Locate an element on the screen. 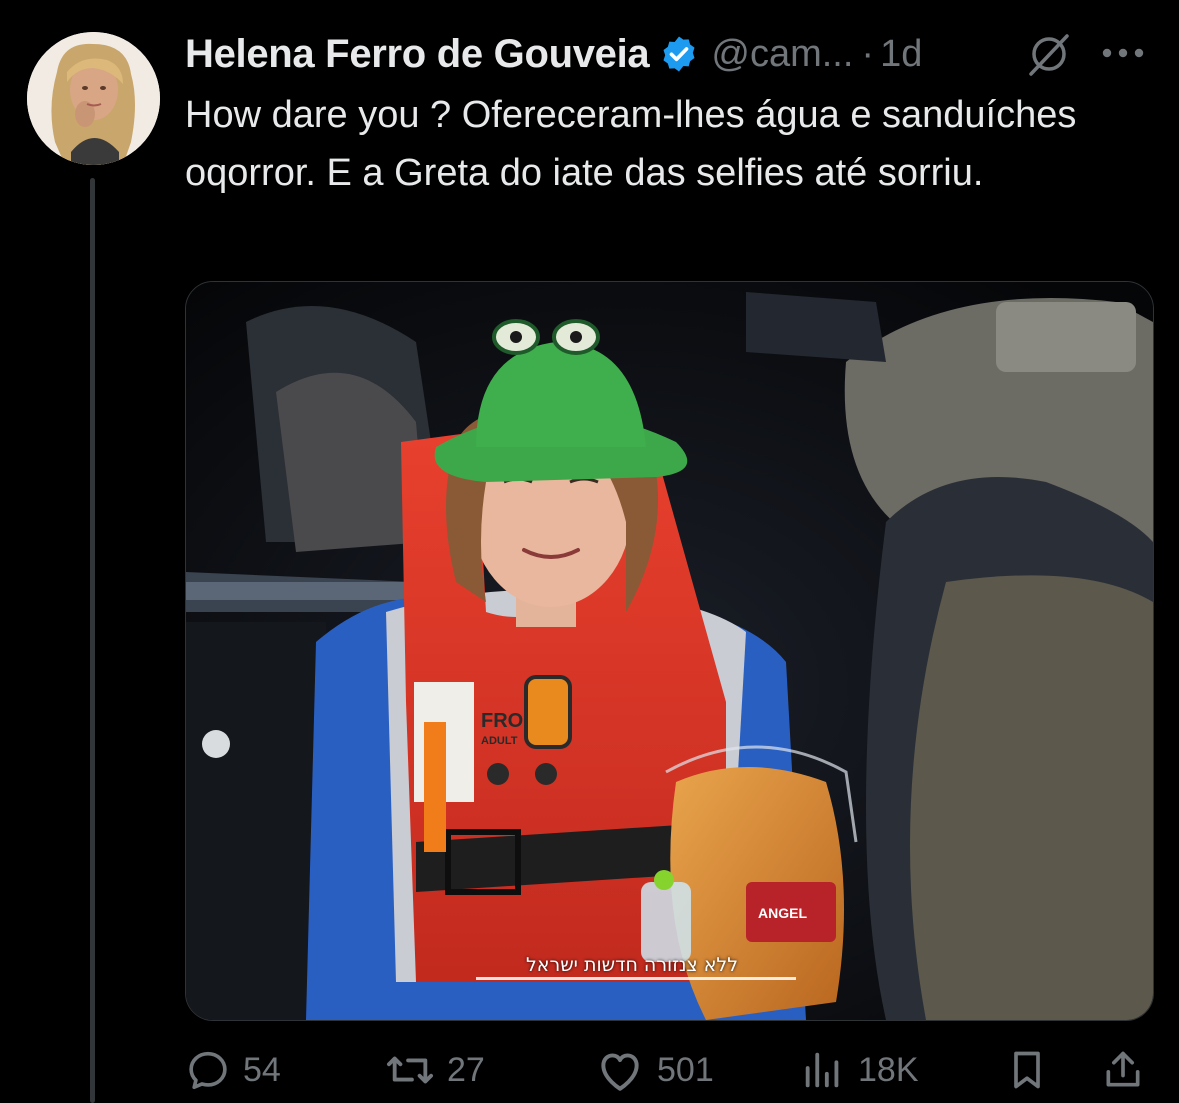 The height and width of the screenshot is (1103, 1179). share-button is located at coordinates (1123, 1070).